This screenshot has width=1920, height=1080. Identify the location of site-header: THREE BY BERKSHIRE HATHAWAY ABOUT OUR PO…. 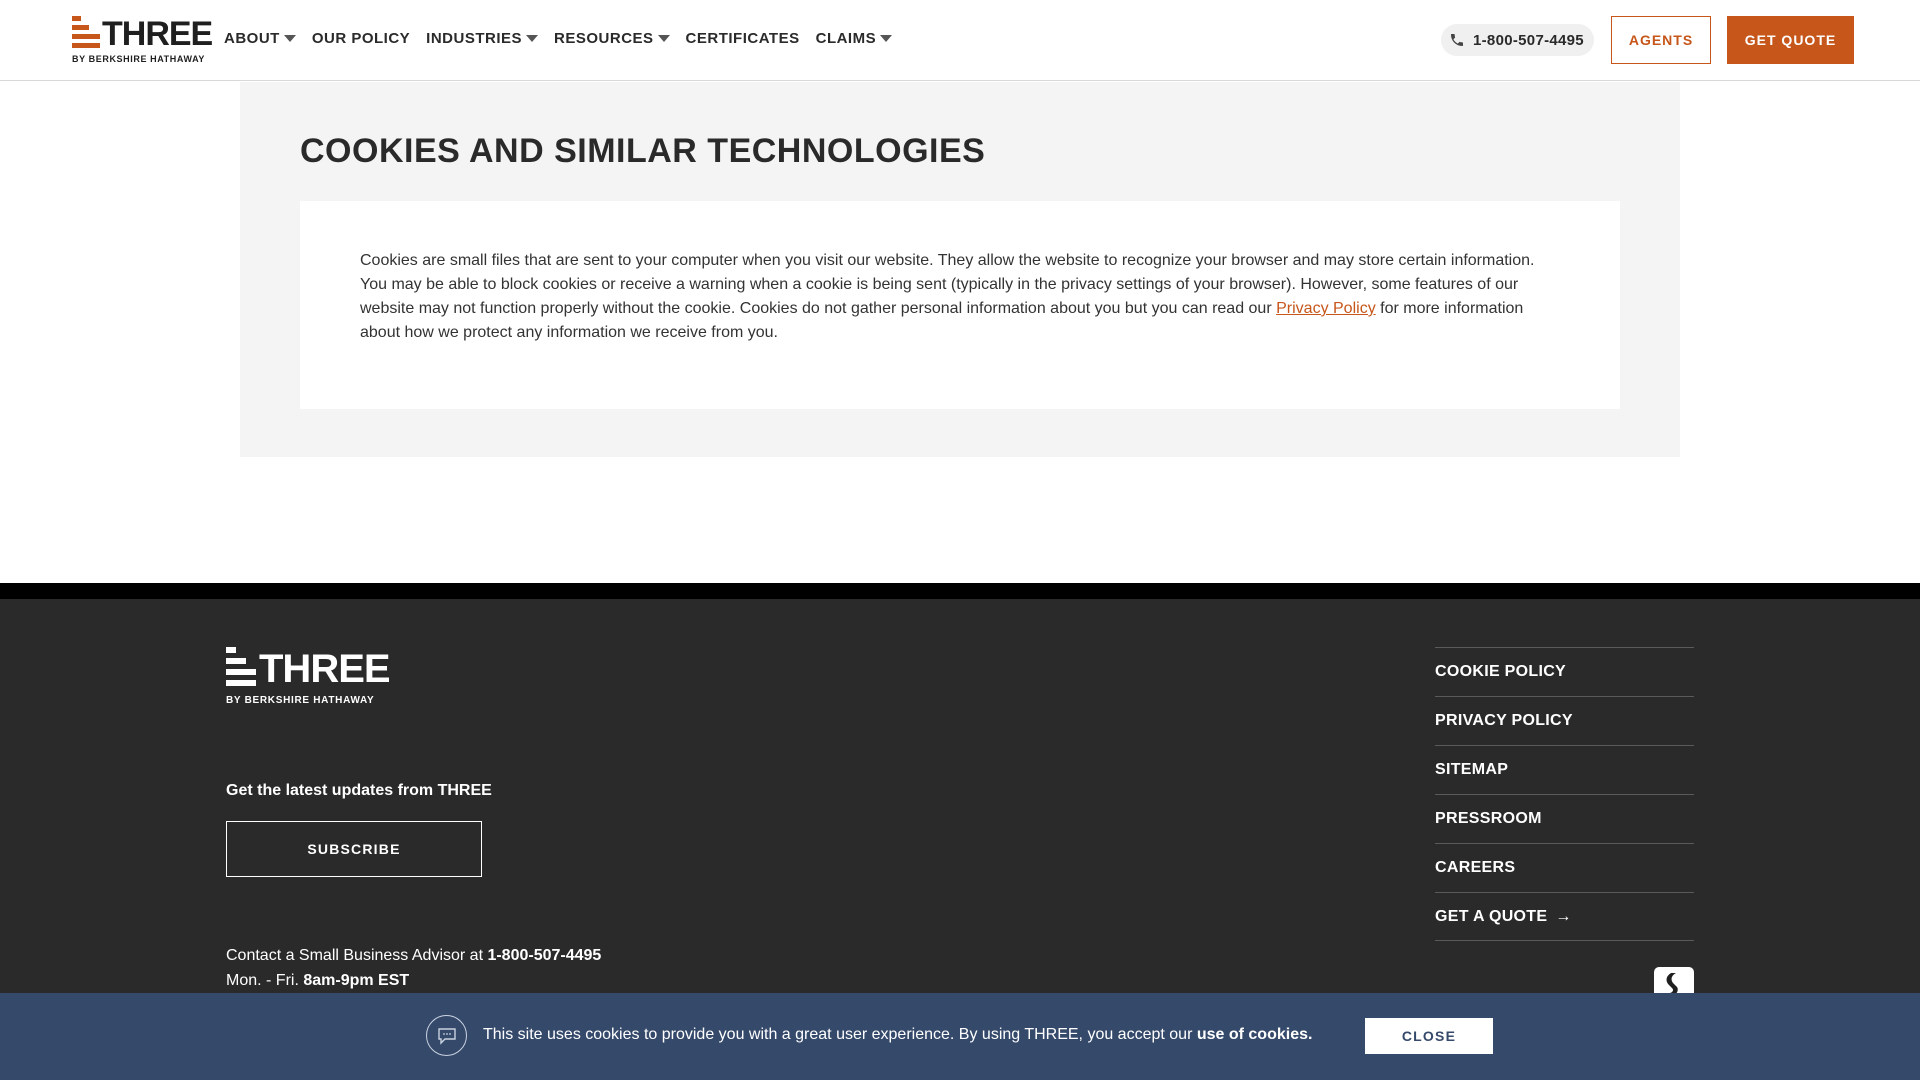
(960, 40).